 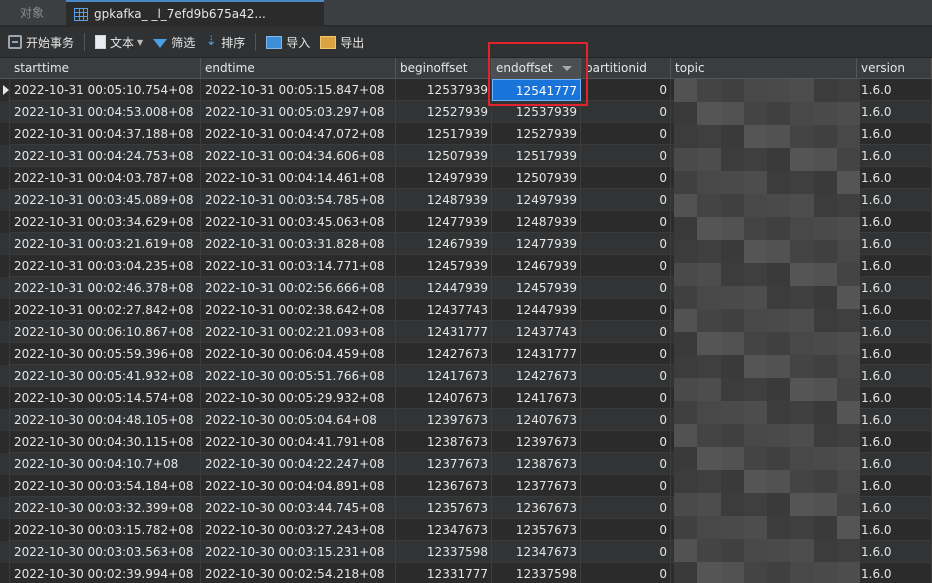 What do you see at coordinates (105, 266) in the screenshot?
I see `starttime-cell: 2022-10-31 00:03:04.235+08` at bounding box center [105, 266].